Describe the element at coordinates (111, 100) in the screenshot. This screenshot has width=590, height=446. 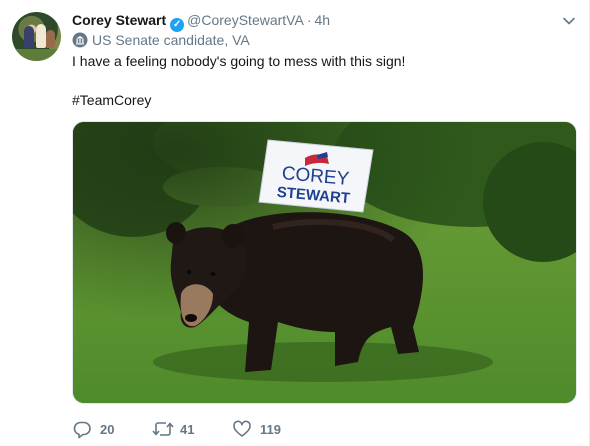
I see `tweet-hashtag: #TeamCorey` at that location.